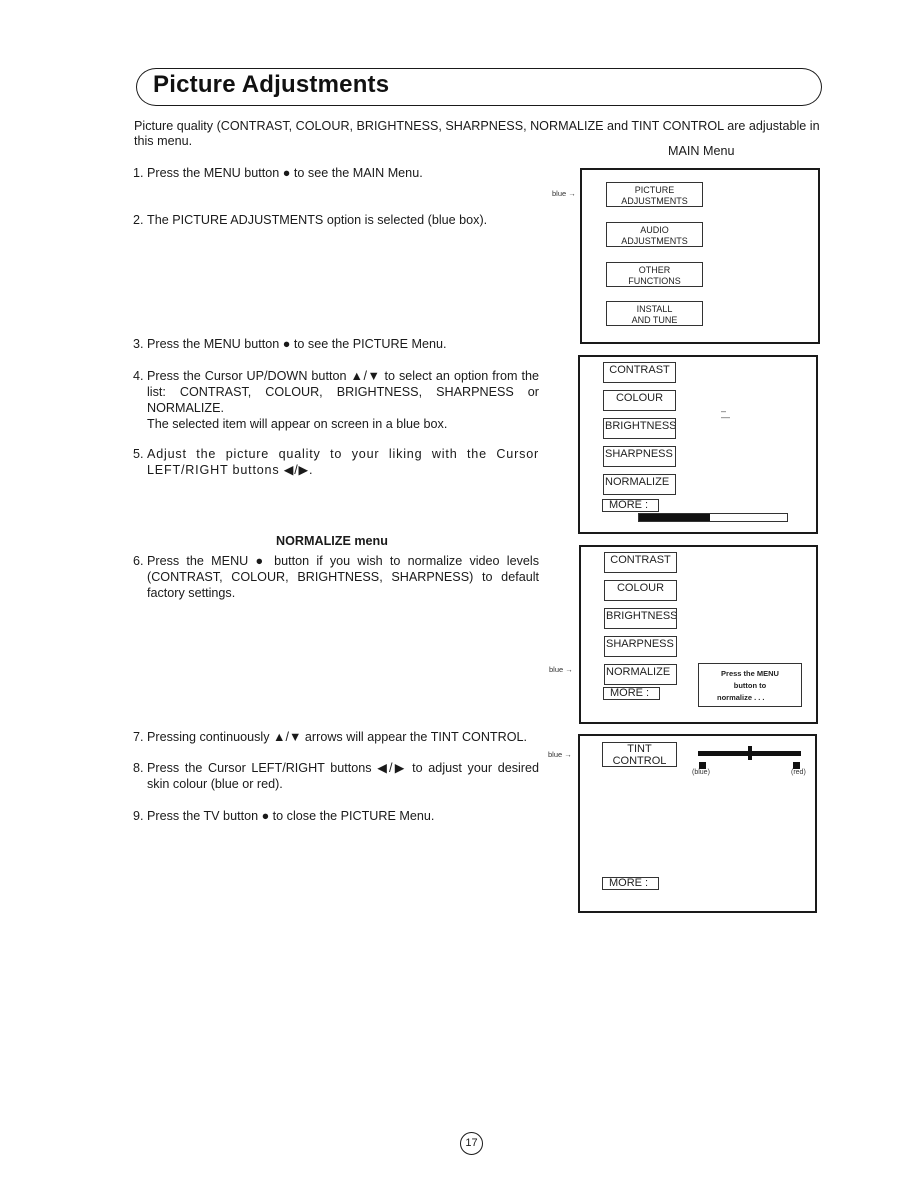  Describe the element at coordinates (332, 541) in the screenshot. I see `normalize-heading: NORMALIZE menu` at that location.